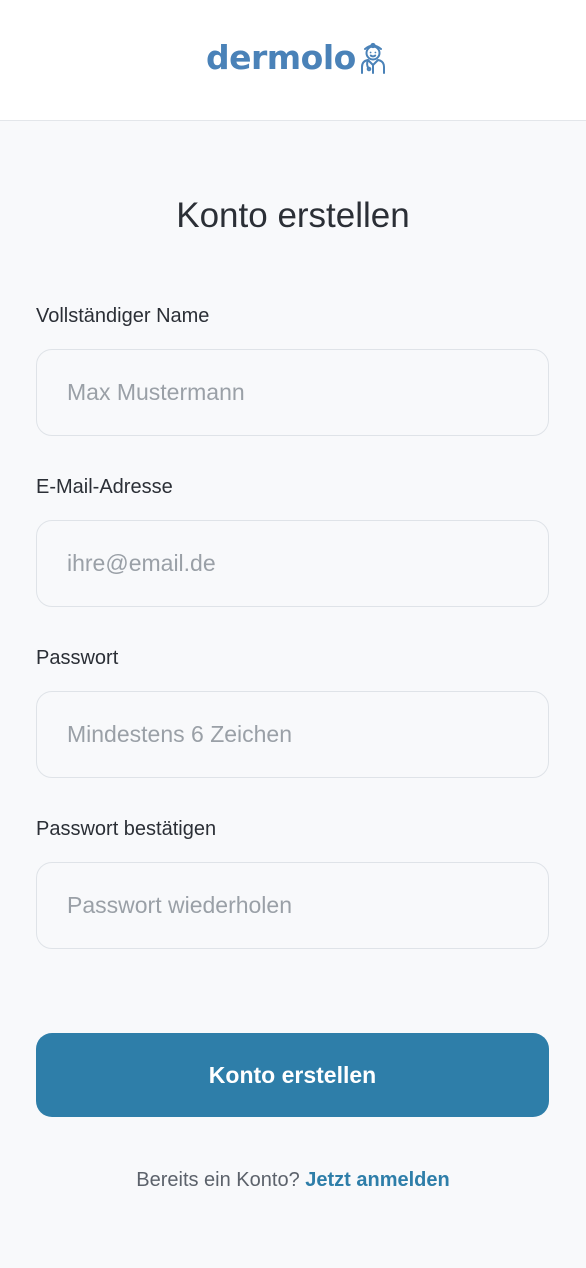 The width and height of the screenshot is (586, 1268). What do you see at coordinates (281, 57) in the screenshot?
I see `logo-wordmark: dermolo` at bounding box center [281, 57].